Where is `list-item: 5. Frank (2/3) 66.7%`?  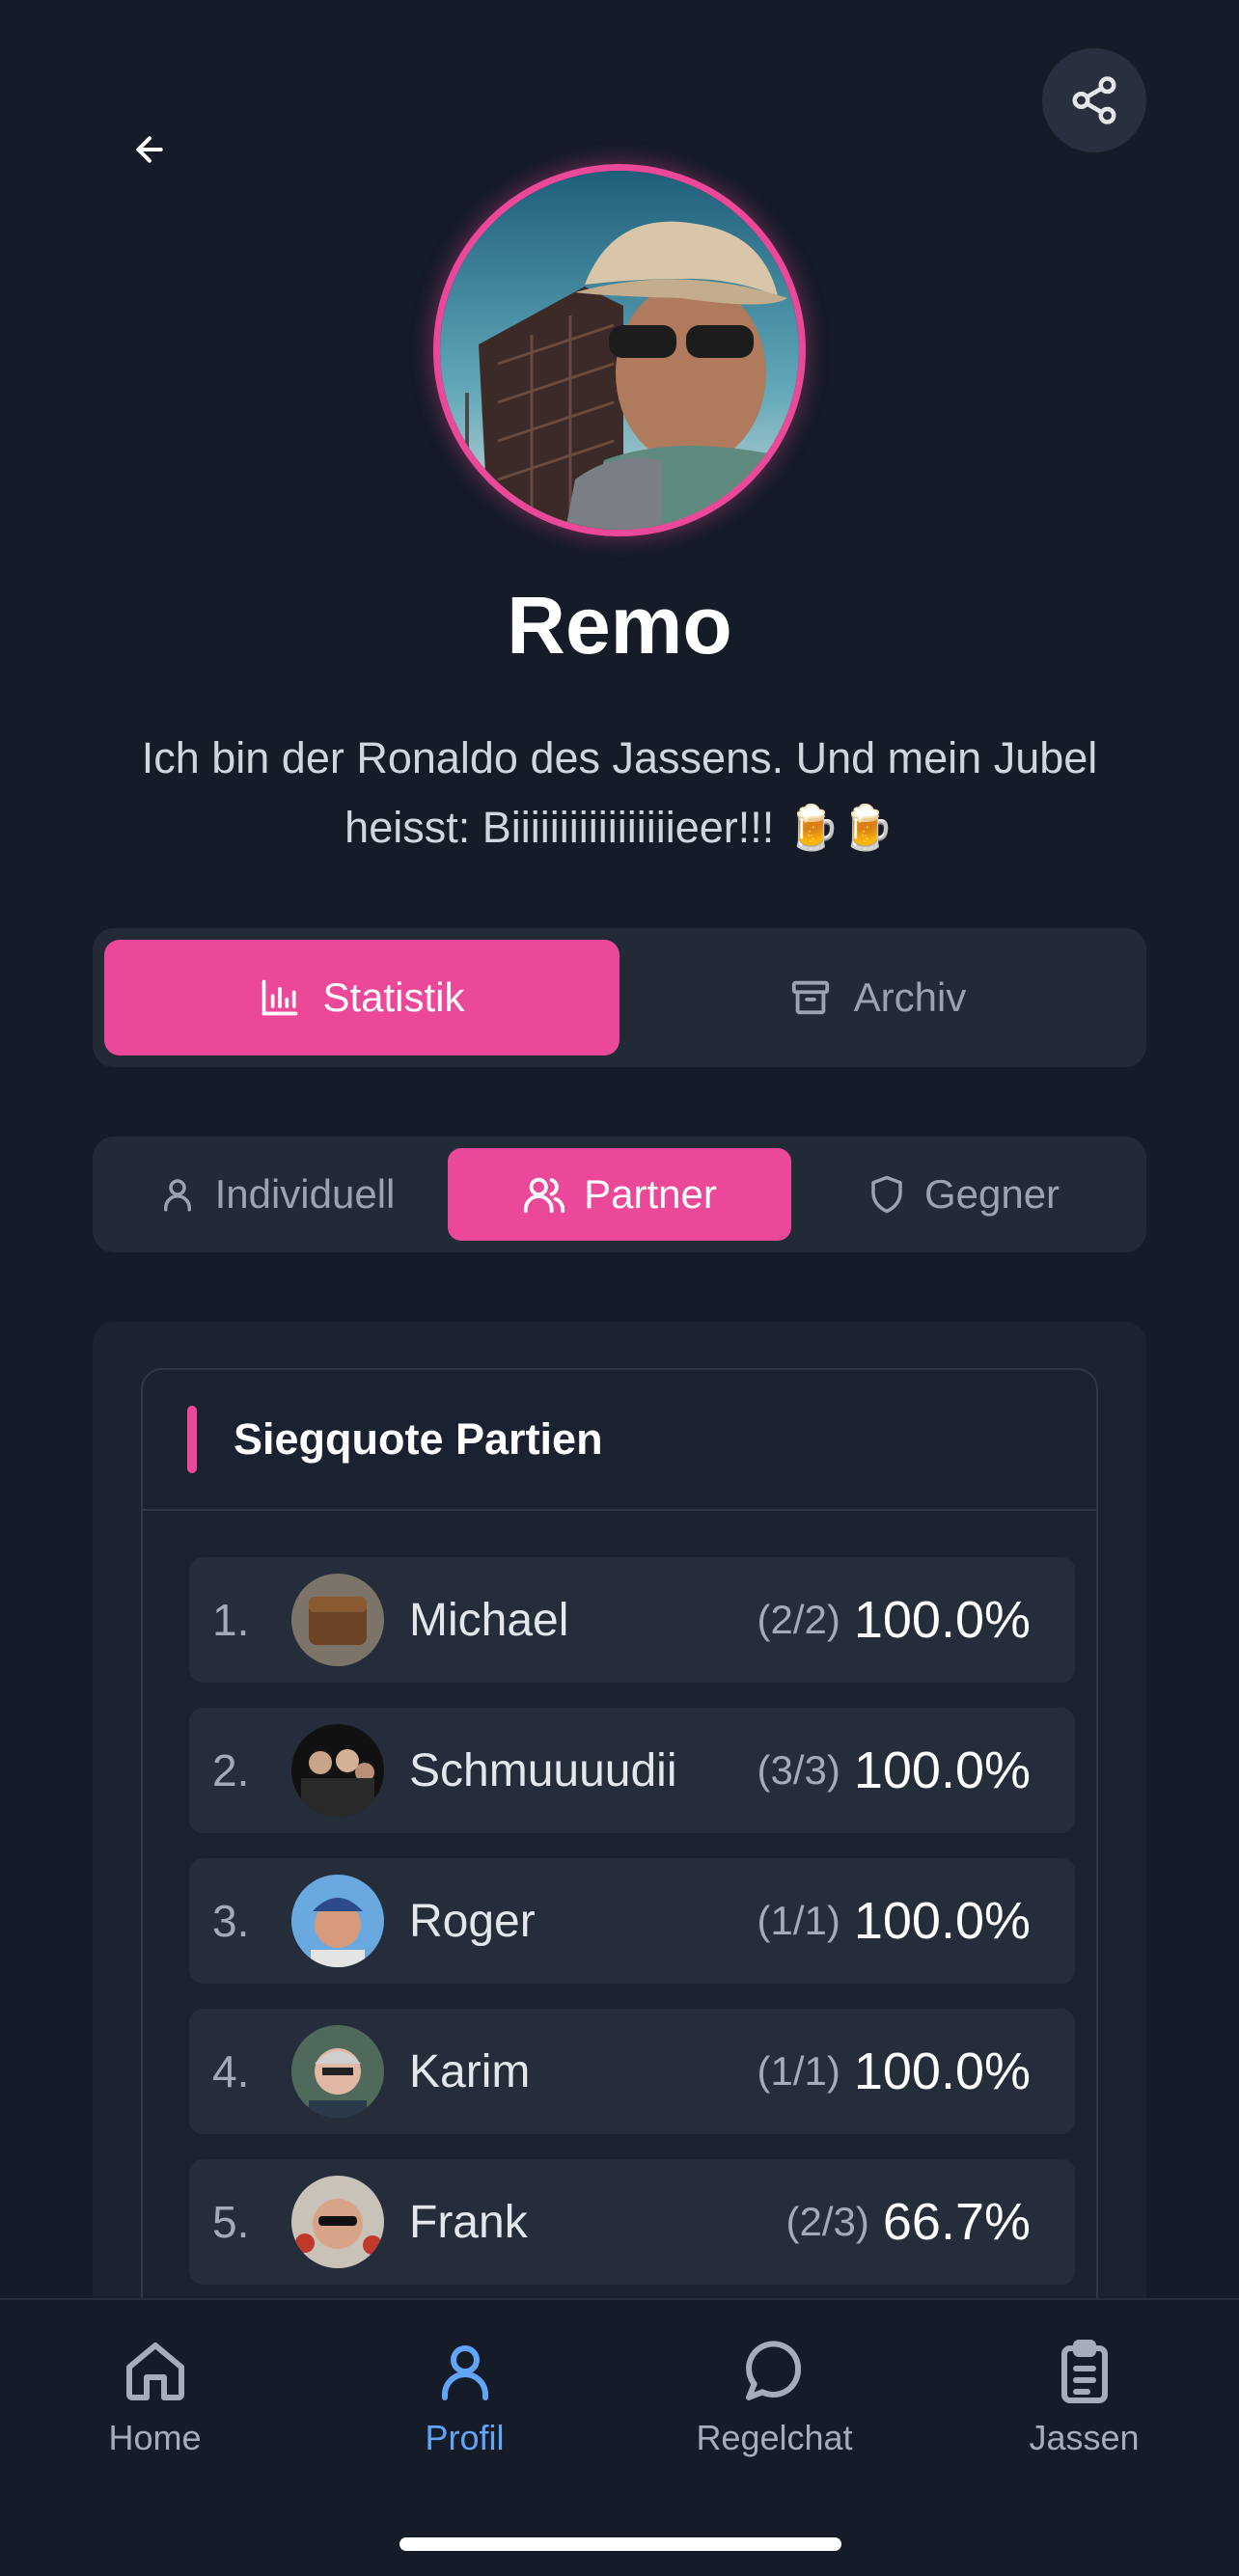
list-item: 5. Frank (2/3) 66.7% is located at coordinates (632, 2222).